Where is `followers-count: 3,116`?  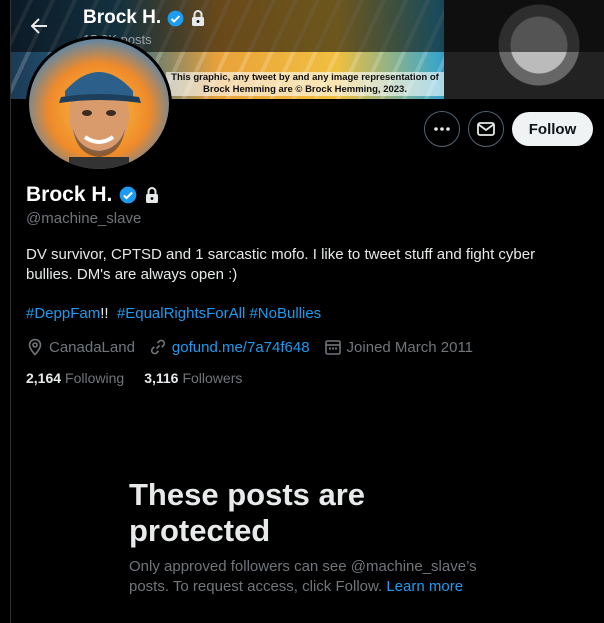 followers-count: 3,116 is located at coordinates (161, 378).